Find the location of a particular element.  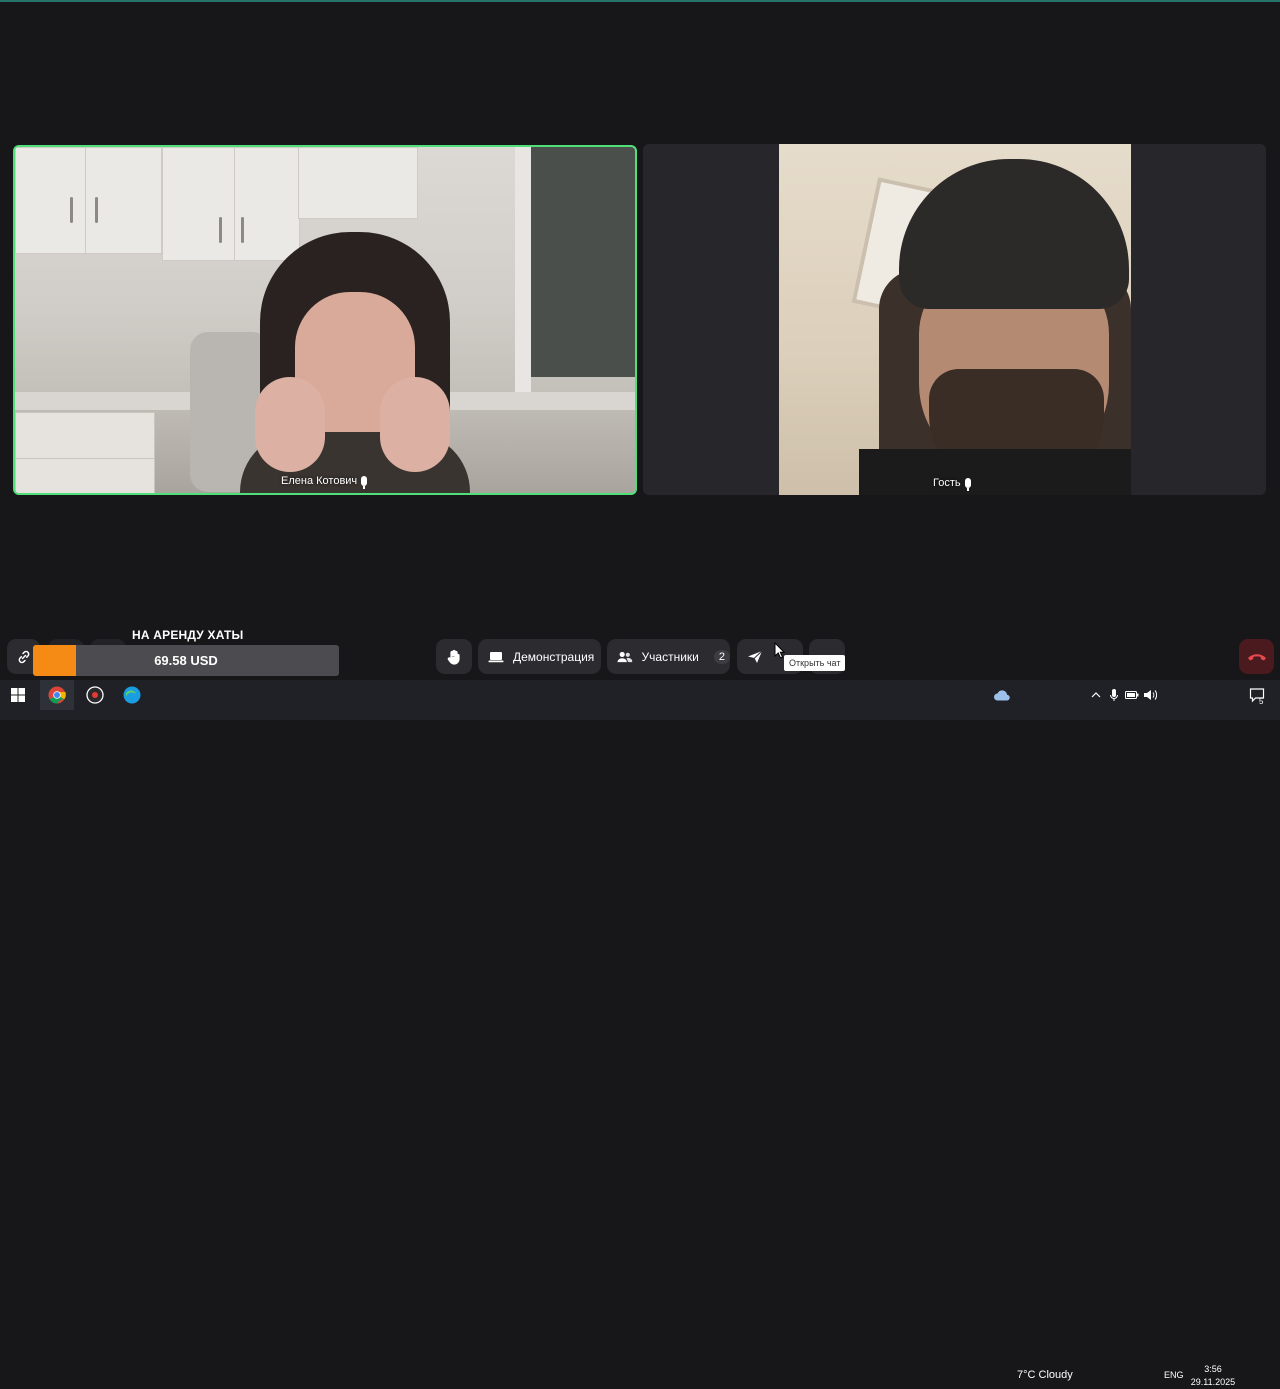

battery-icon is located at coordinates (1132, 695).